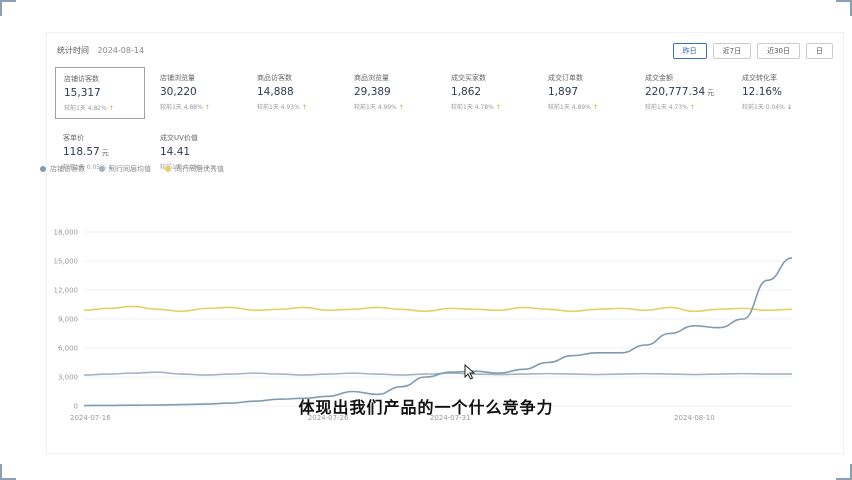 This screenshot has height=480, width=852. I want to click on metric-compare-text: 较前1天 4.78%, so click(472, 107).